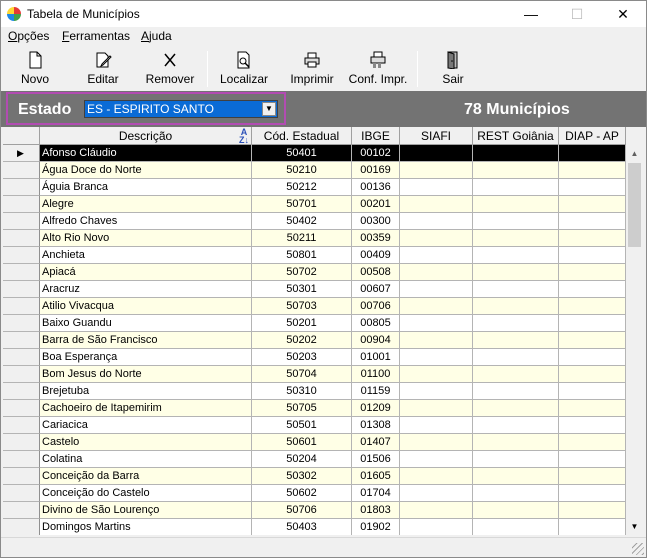  What do you see at coordinates (302, 136) in the screenshot?
I see `column-header-cod-estadual: Cód. Estadual` at bounding box center [302, 136].